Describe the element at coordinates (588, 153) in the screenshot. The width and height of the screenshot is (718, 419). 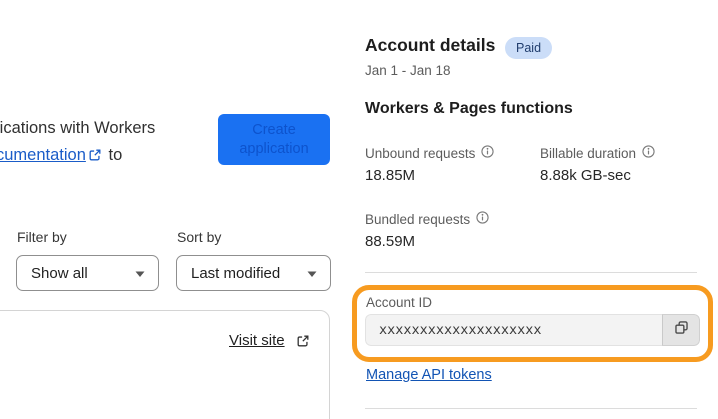
I see `stat-label-text: Billable duration` at that location.